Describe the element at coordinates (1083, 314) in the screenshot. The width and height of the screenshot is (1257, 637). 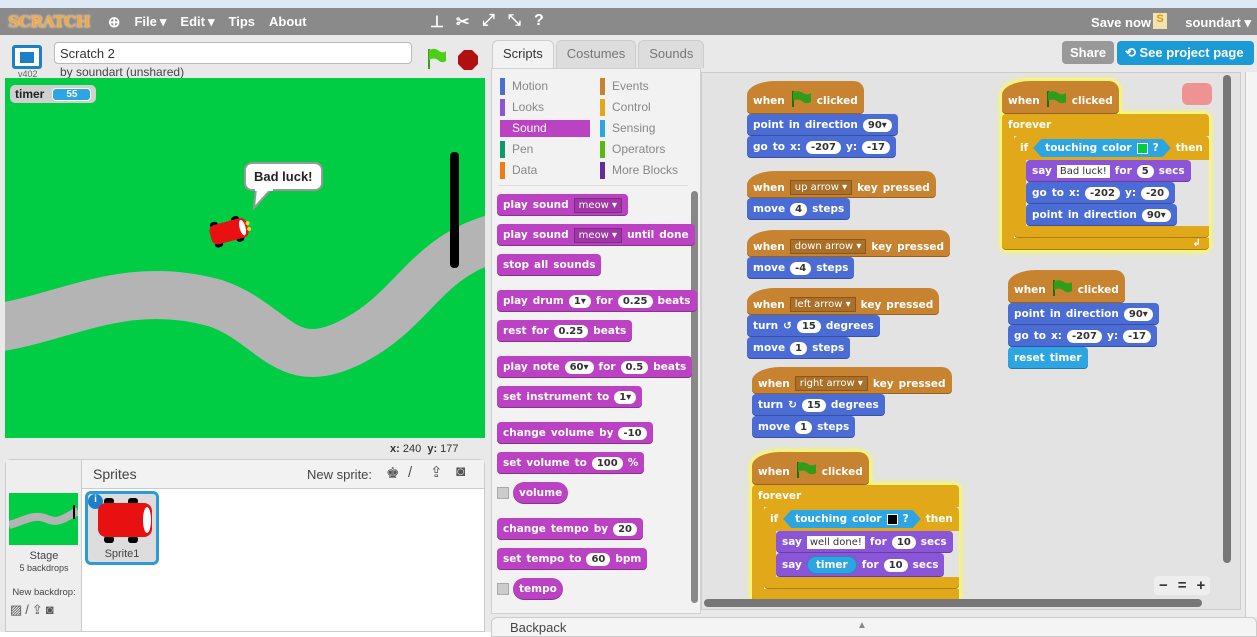
I see `point-in-block: point in direction 90▾` at that location.